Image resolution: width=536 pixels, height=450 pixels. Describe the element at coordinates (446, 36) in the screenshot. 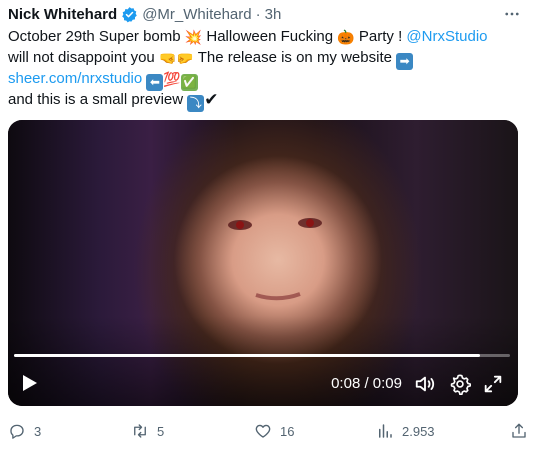

I see `mention-link: @NrxStudio` at that location.